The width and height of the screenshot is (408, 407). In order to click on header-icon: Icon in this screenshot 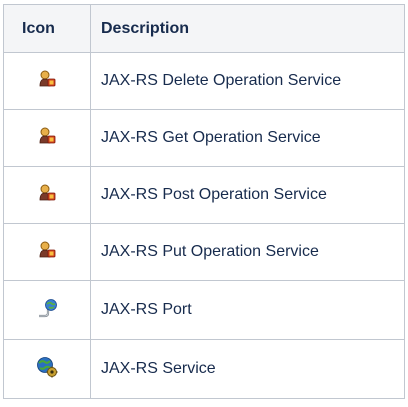, I will do `click(47, 28)`.